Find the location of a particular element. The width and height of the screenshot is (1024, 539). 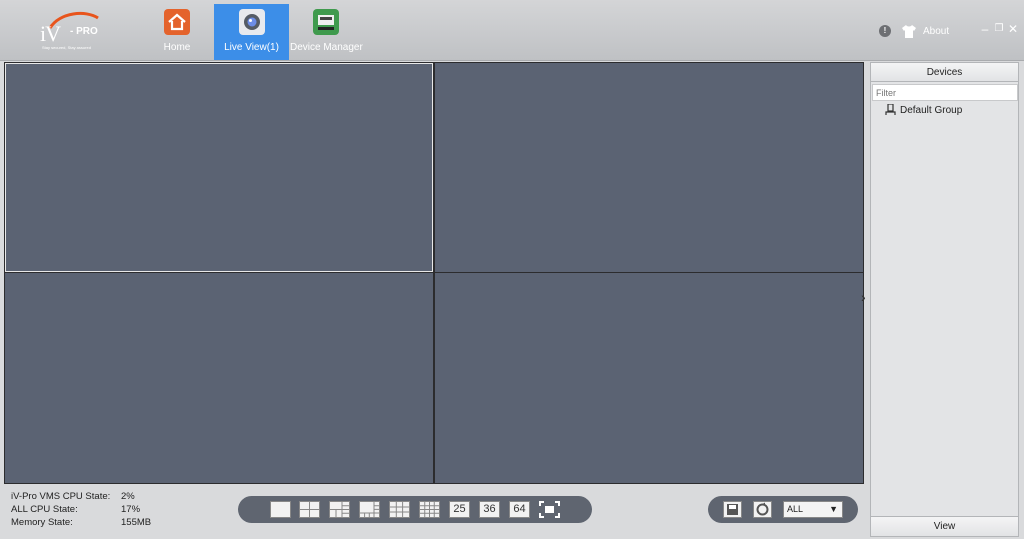

about-link: About is located at coordinates (936, 31).